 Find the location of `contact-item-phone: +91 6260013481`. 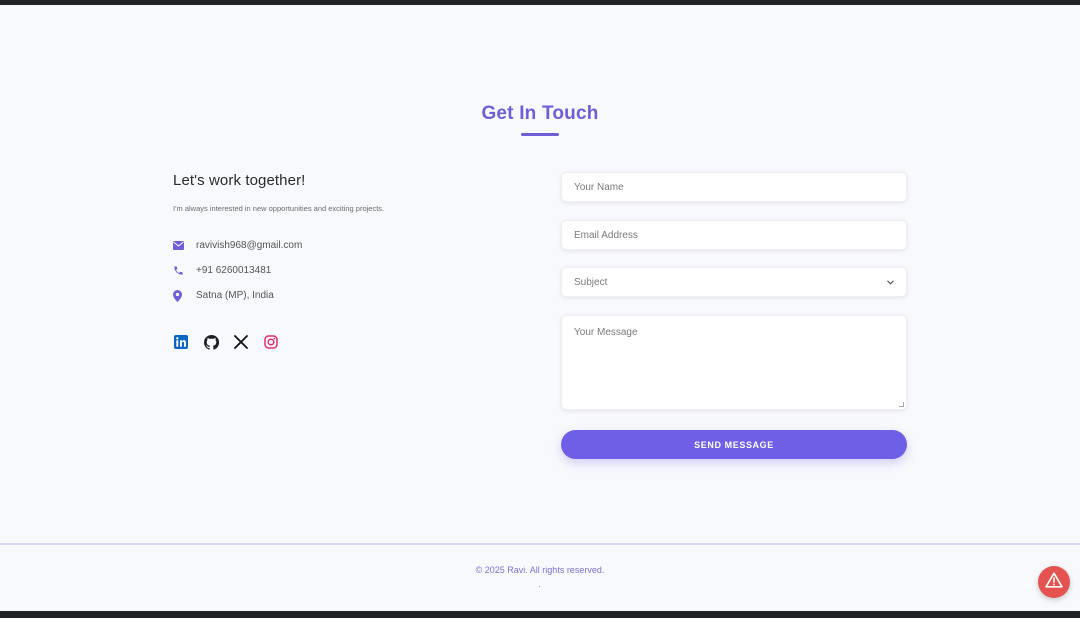

contact-item-phone: +91 6260013481 is located at coordinates (338, 270).